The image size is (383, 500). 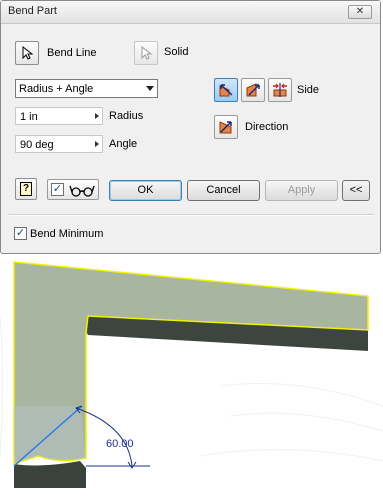 I want to click on both-sides-button, so click(x=280, y=90).